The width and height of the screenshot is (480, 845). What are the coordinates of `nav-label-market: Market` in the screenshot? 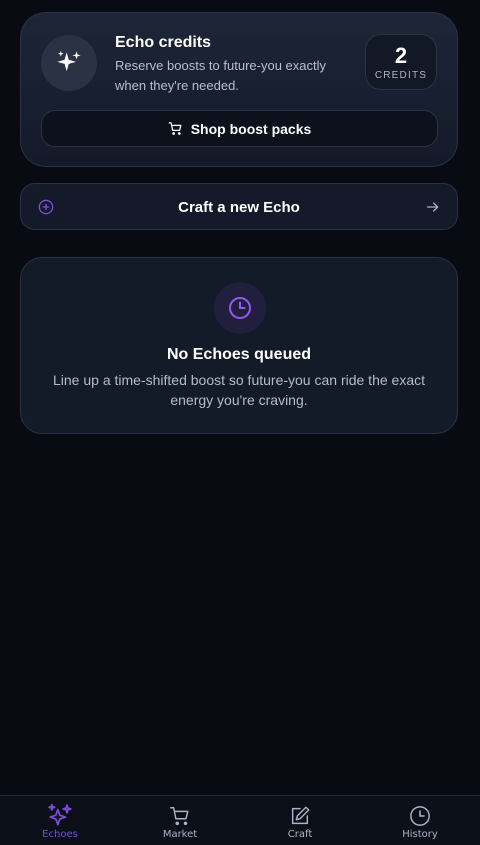 It's located at (180, 834).